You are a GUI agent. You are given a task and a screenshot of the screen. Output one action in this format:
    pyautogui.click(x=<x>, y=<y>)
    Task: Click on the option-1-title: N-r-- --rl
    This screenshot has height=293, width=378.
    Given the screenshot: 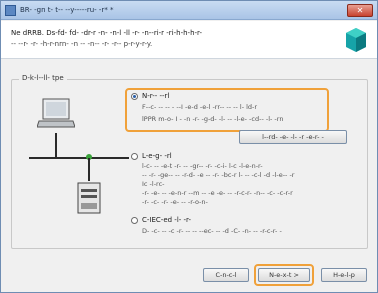 What is the action you would take?
    pyautogui.click(x=156, y=96)
    